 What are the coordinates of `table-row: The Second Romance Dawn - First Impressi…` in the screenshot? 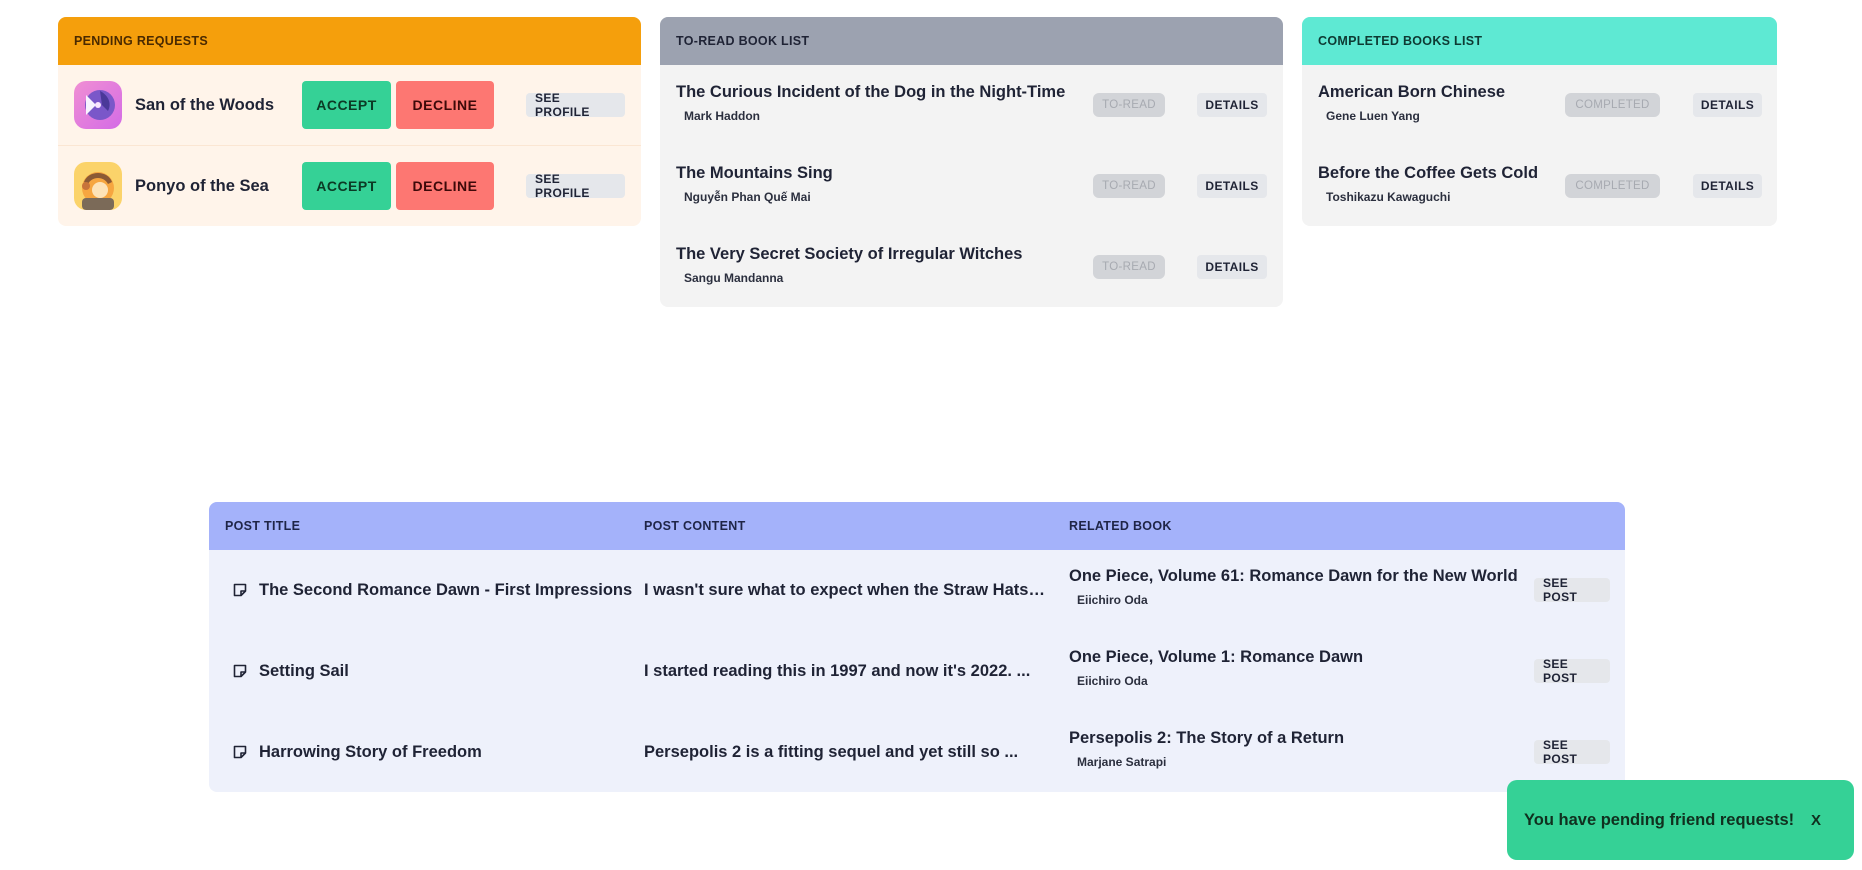 It's located at (917, 590).